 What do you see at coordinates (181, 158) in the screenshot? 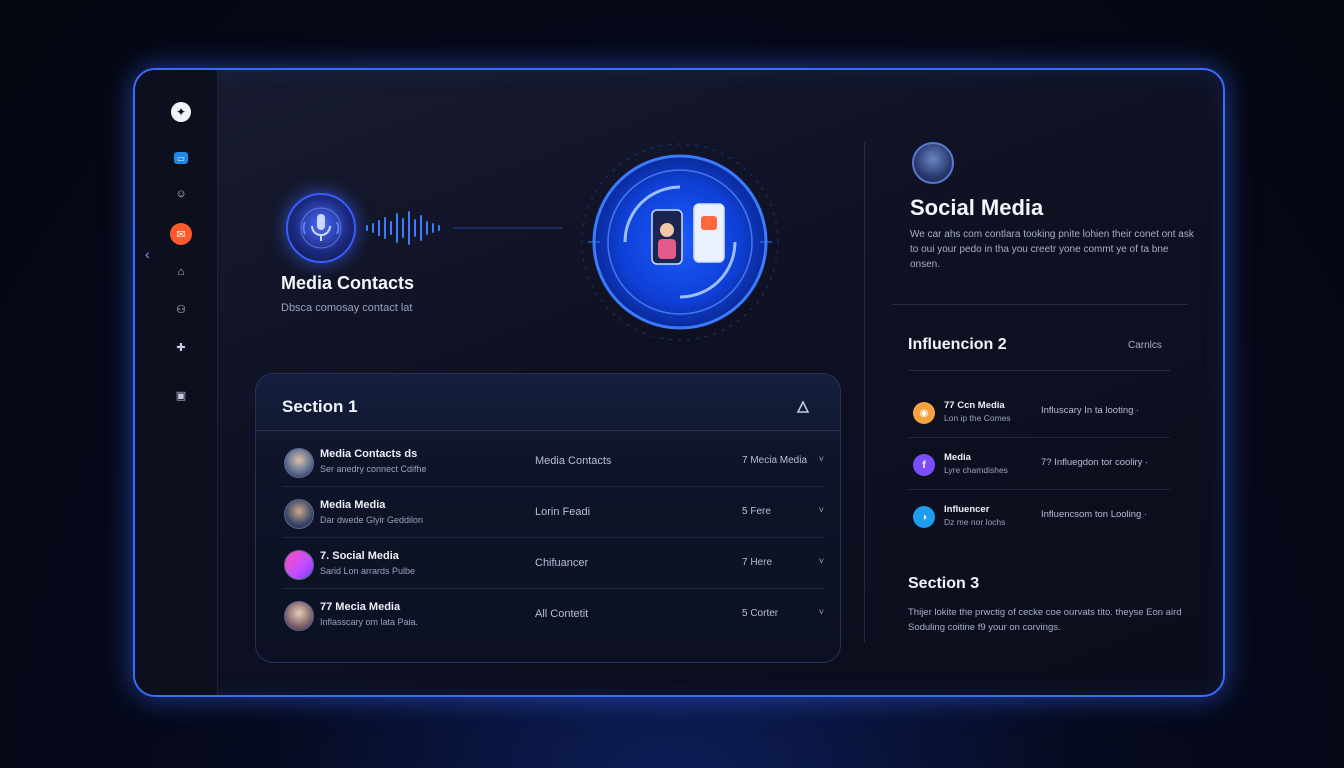
I see `chat-icon: ▭` at bounding box center [181, 158].